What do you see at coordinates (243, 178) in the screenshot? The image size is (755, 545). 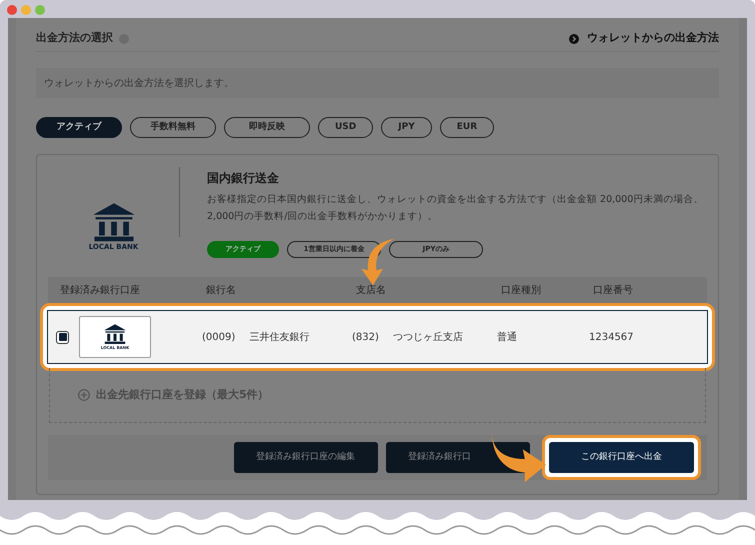 I see `method-title: 国内銀行送金` at bounding box center [243, 178].